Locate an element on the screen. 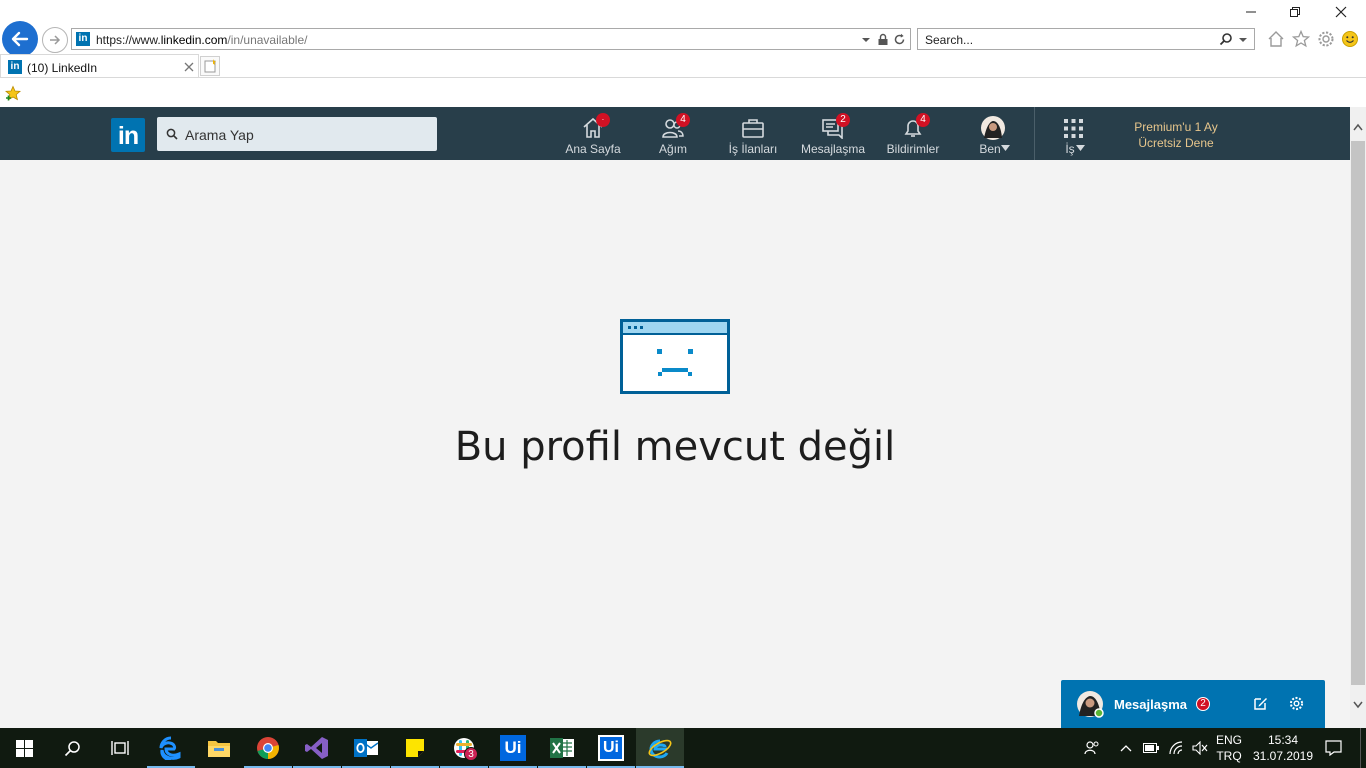 Image resolution: width=1366 pixels, height=768 pixels. premium-trial-link: Premium'u 1 Ay Ücretsiz Dene is located at coordinates (1176, 135).